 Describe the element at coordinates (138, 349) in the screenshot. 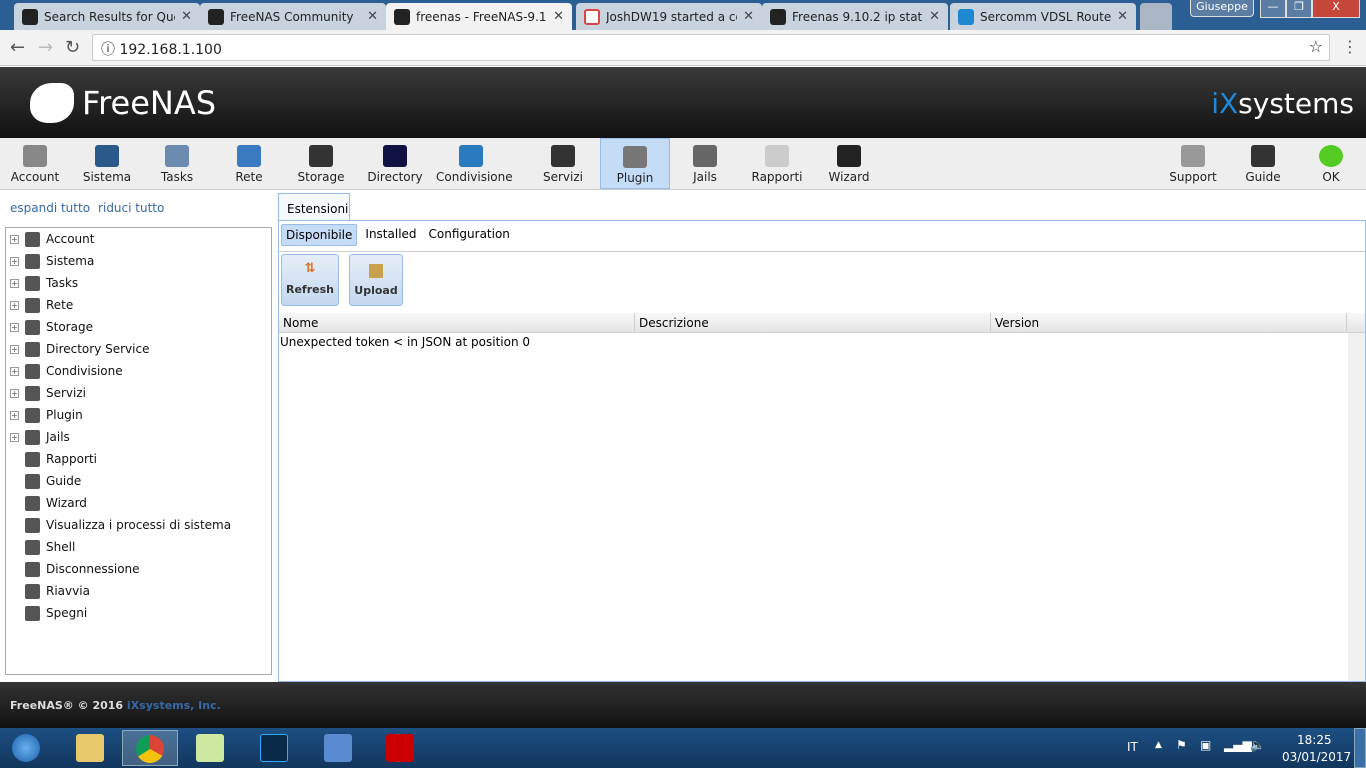

I see `tree-item-directory-service: + Directory Service` at that location.